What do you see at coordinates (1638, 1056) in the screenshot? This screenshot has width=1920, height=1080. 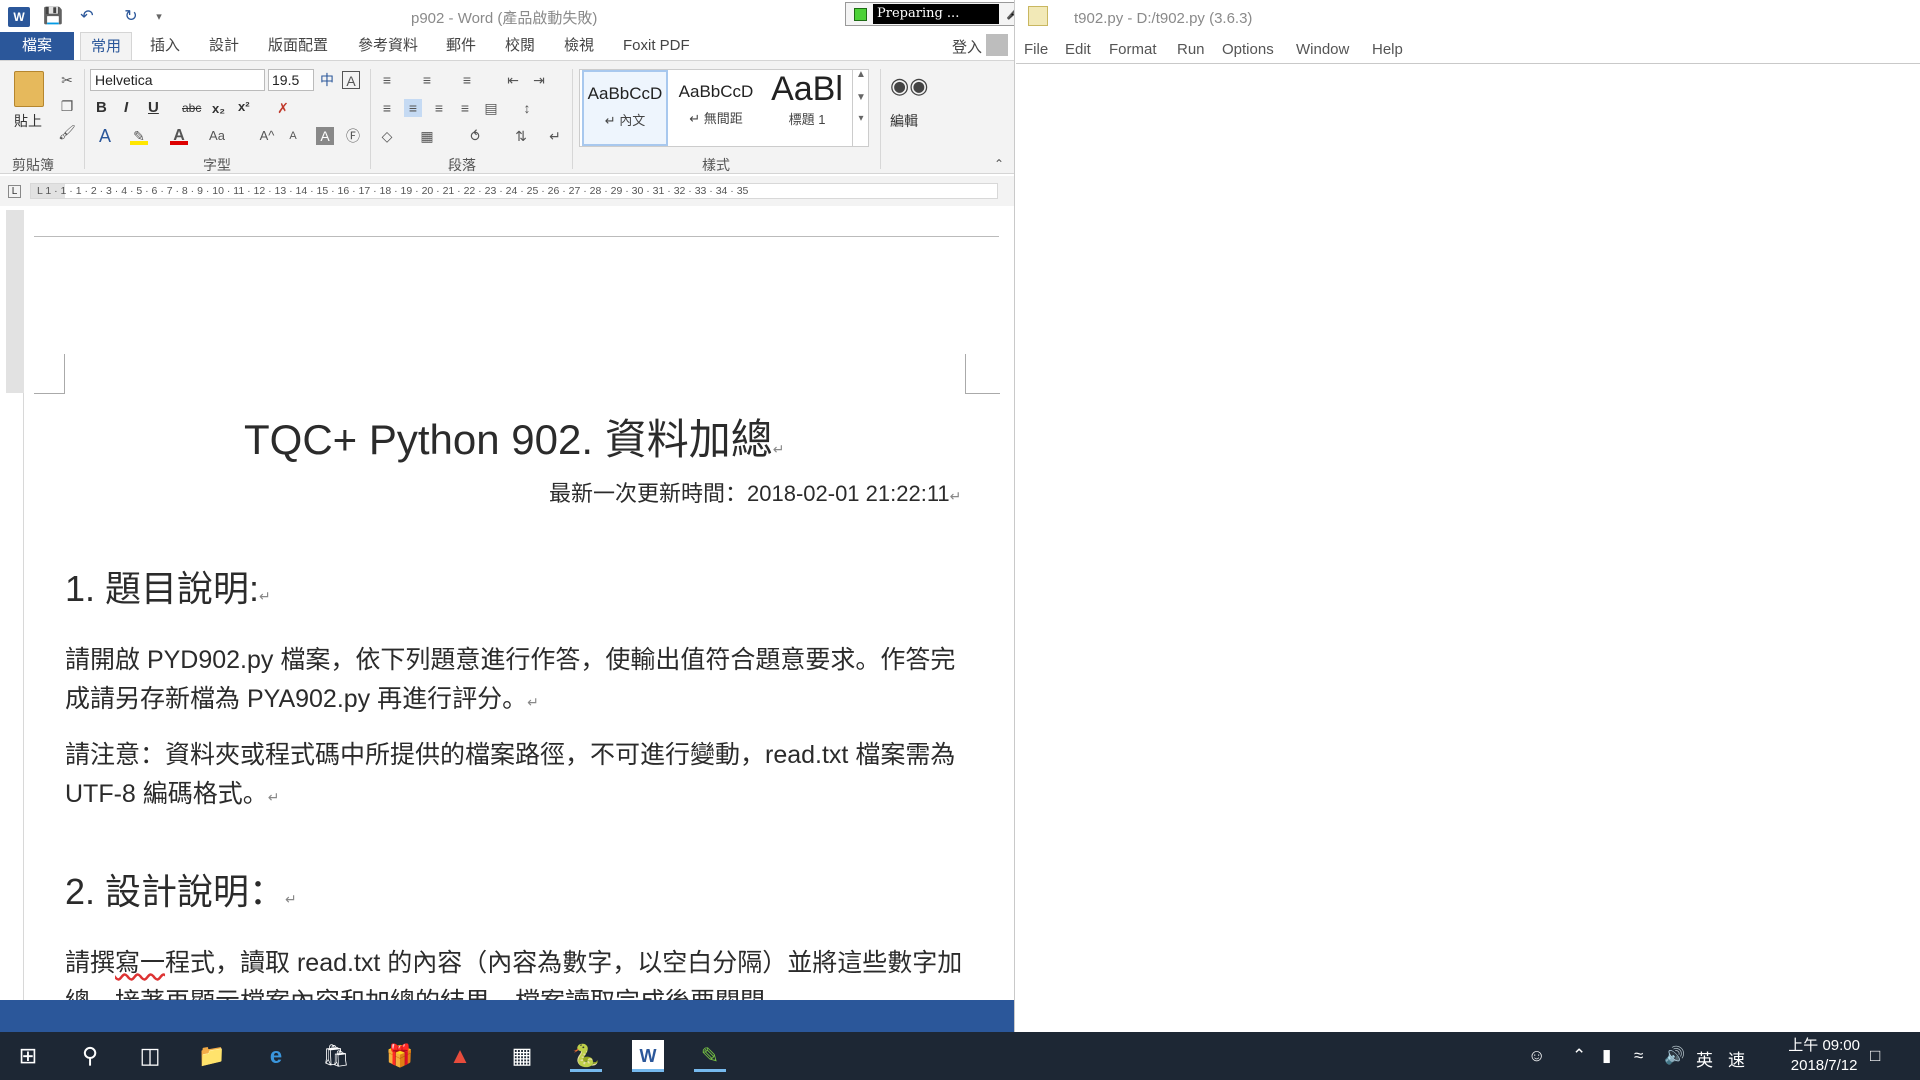 I see `wifi-icon: ≈` at bounding box center [1638, 1056].